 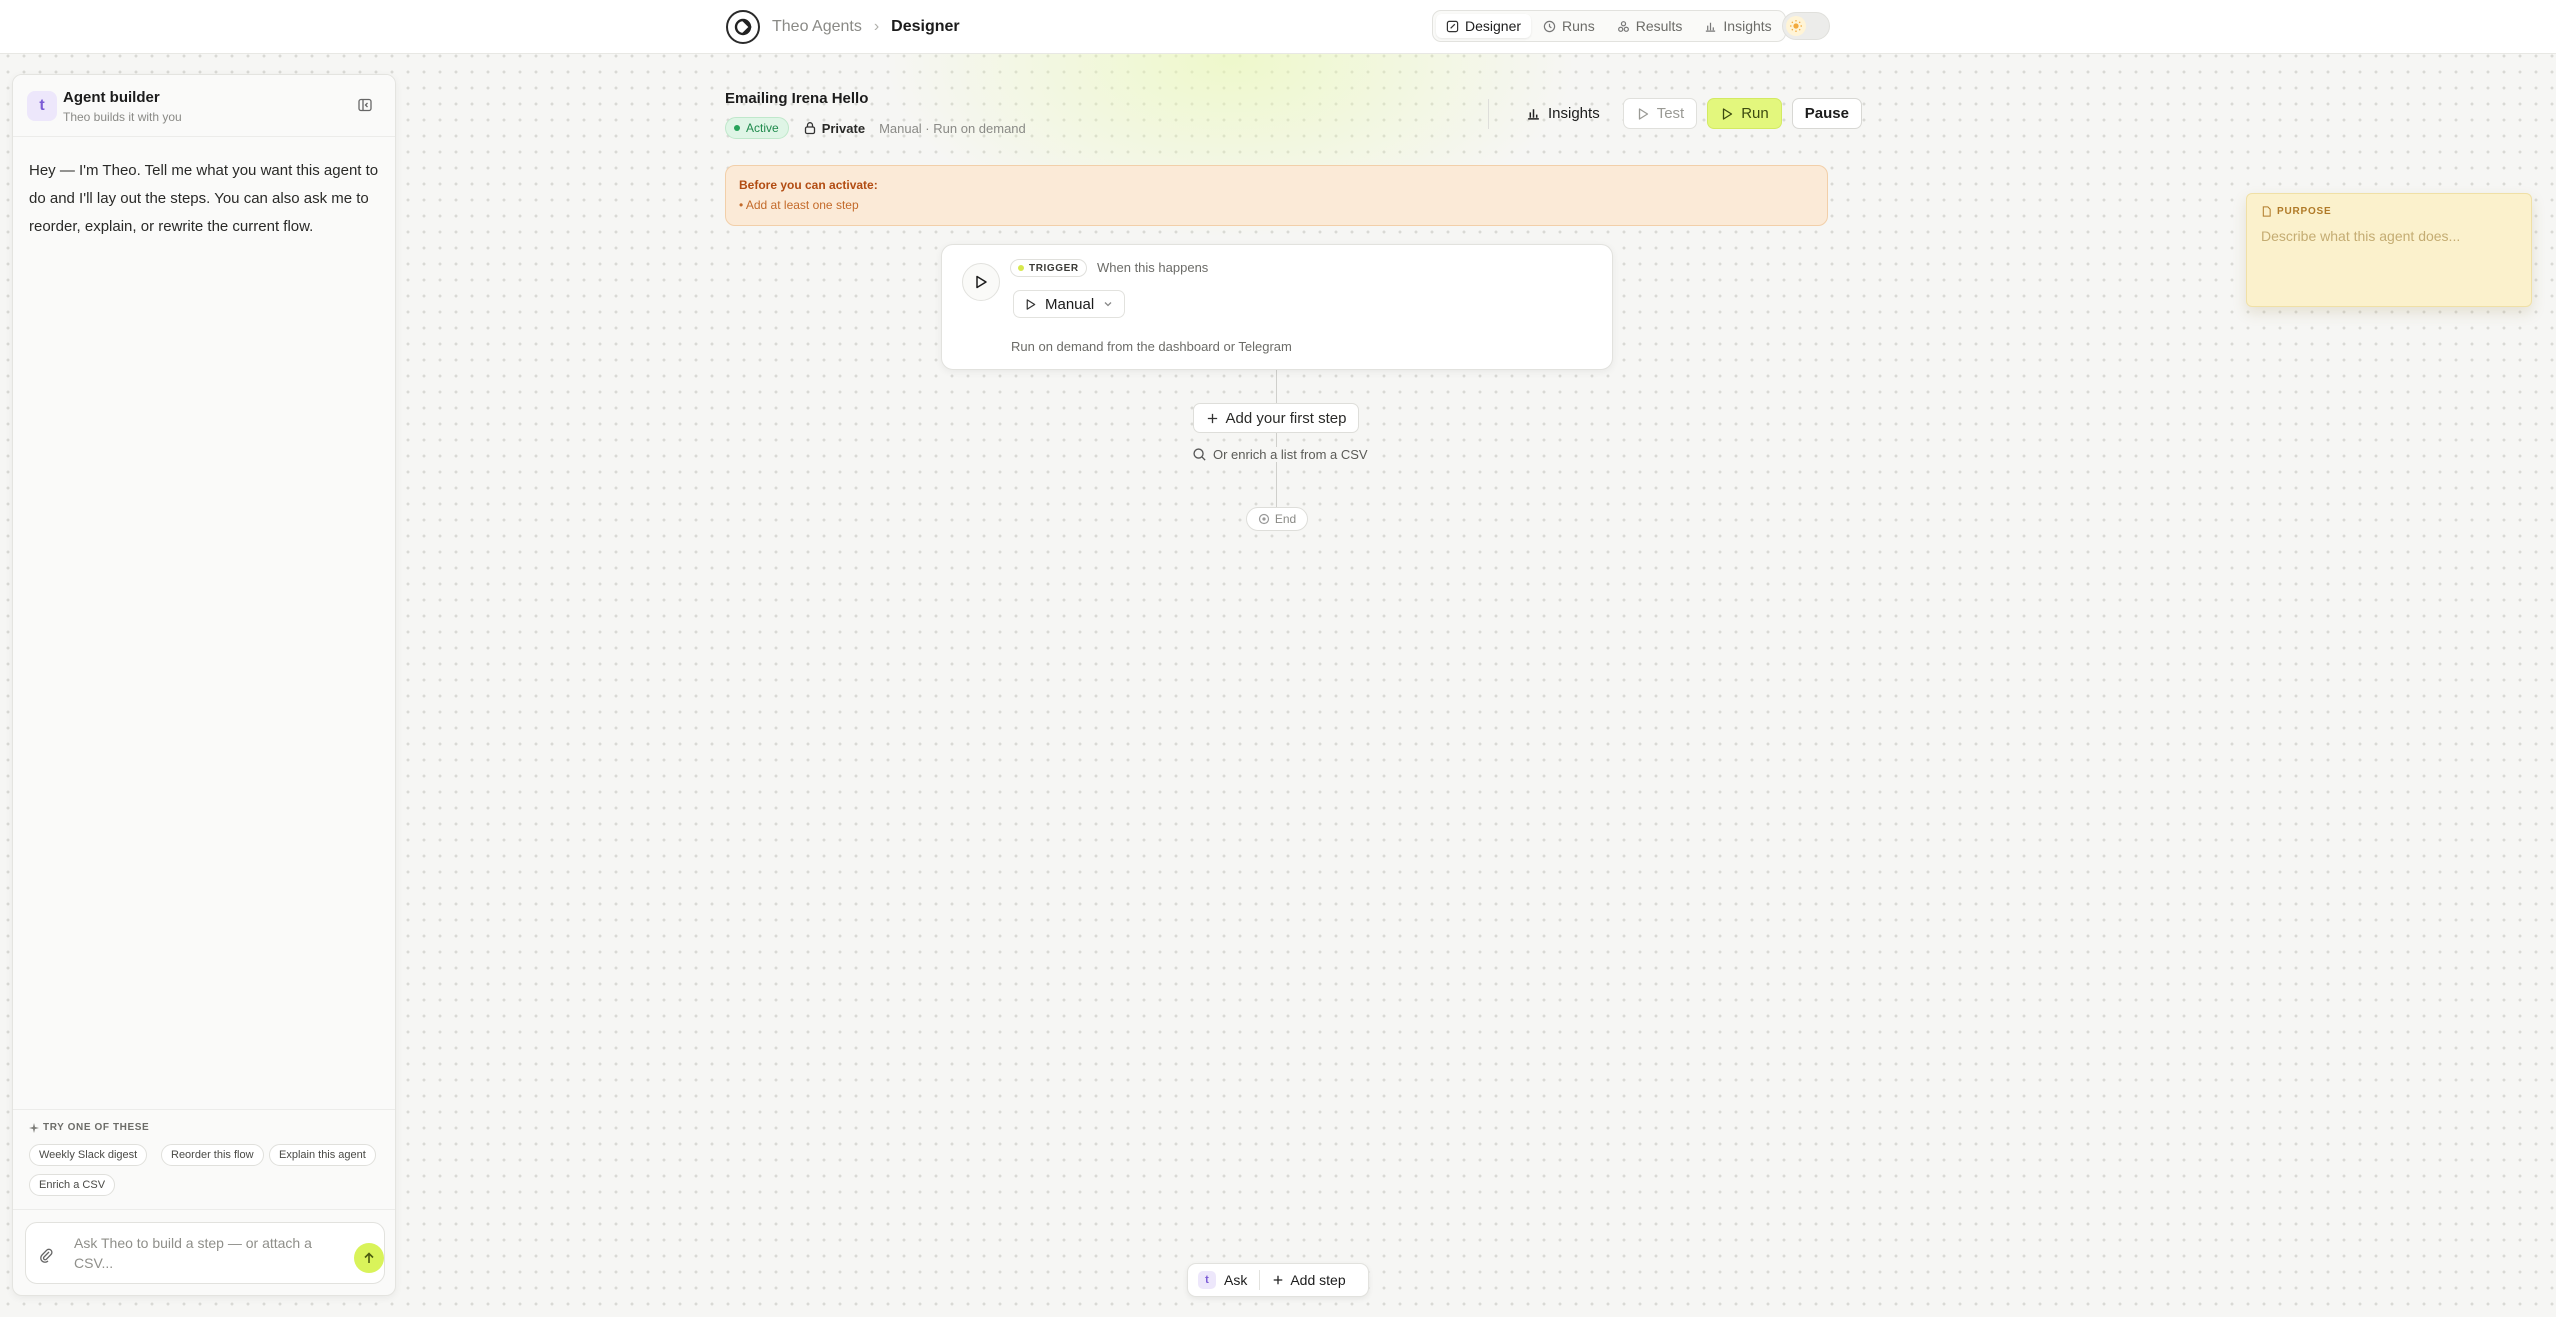 I want to click on send-button, so click(x=369, y=1258).